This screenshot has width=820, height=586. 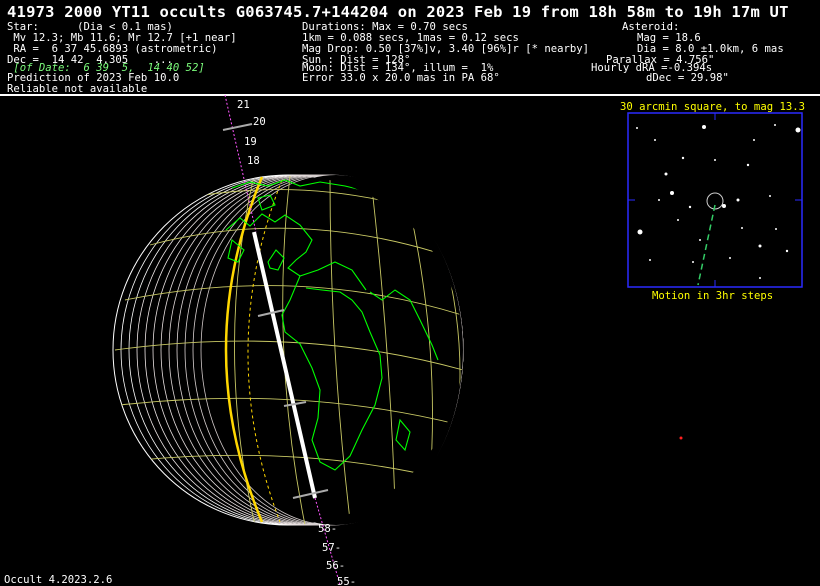 I want to click on inset-title: 30 arcmin square, to mag 13.3, so click(x=712, y=107).